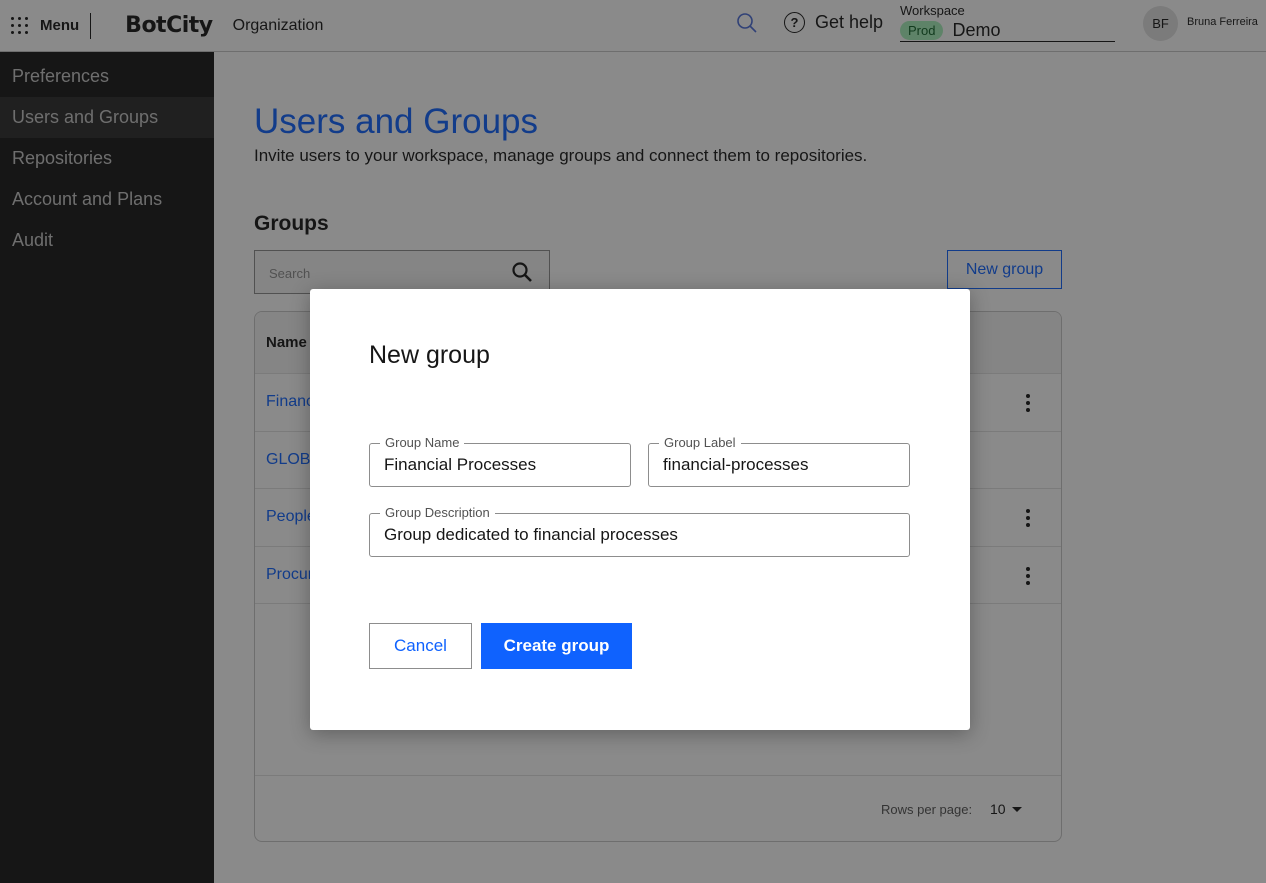  Describe the element at coordinates (437, 513) in the screenshot. I see `group-description-label: Group Description` at that location.